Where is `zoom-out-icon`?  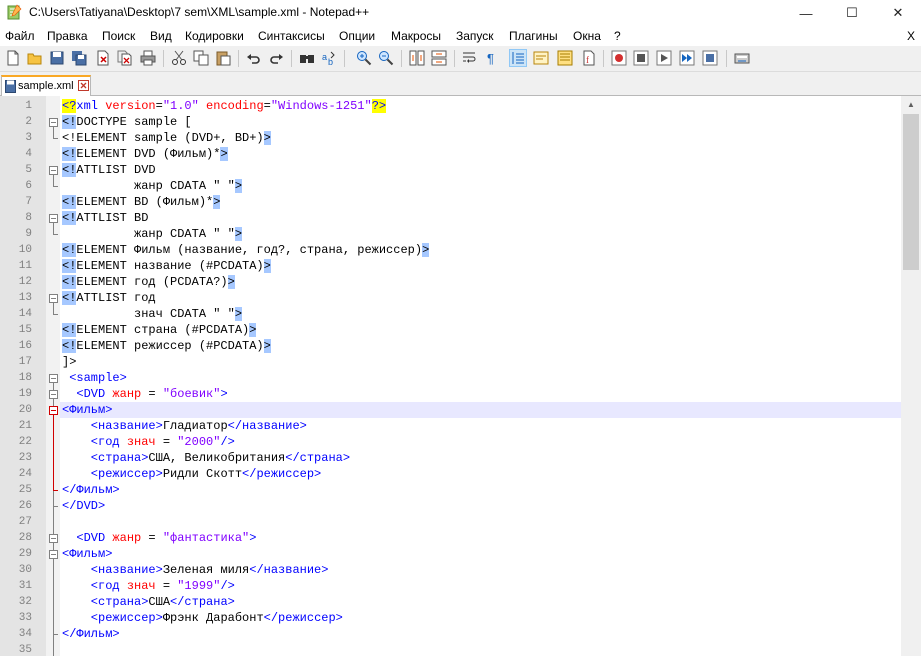
zoom-out-icon is located at coordinates (386, 58).